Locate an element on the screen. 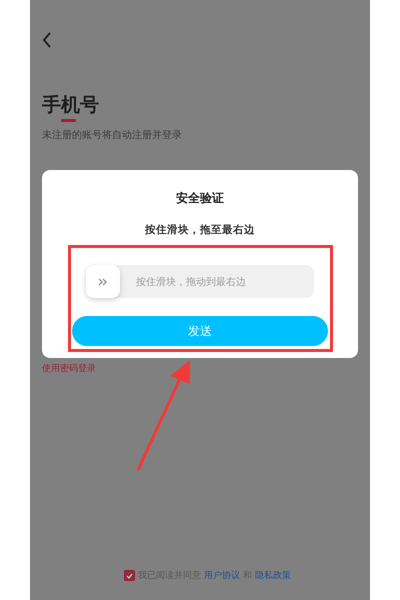 The width and height of the screenshot is (400, 600). user-agreement-link: 用户协议 is located at coordinates (222, 575).